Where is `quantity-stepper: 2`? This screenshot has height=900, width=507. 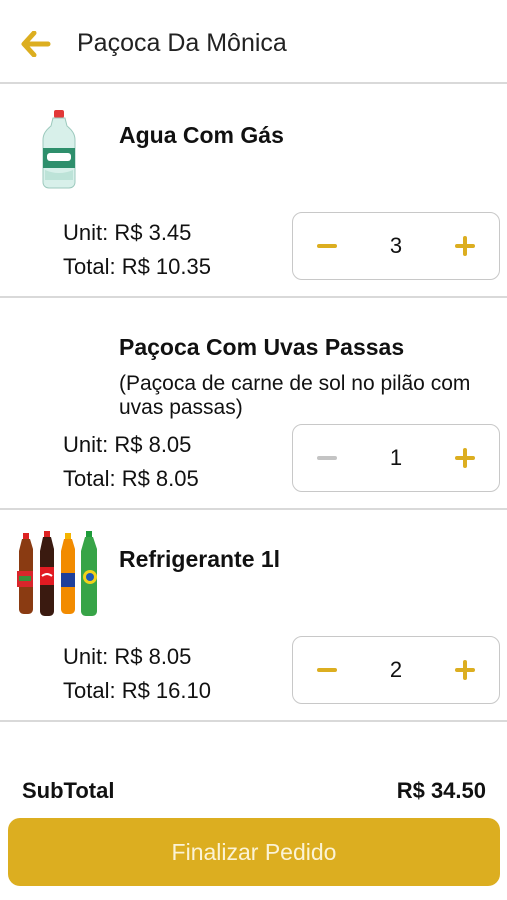 quantity-stepper: 2 is located at coordinates (396, 670).